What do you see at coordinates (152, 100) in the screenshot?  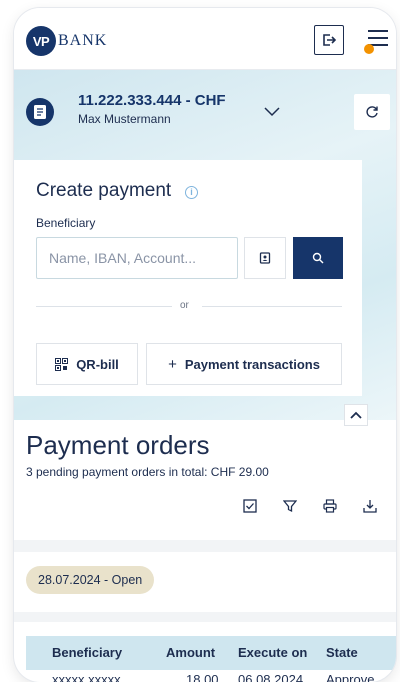 I see `account-number: 11.222.333.444 - CHF` at bounding box center [152, 100].